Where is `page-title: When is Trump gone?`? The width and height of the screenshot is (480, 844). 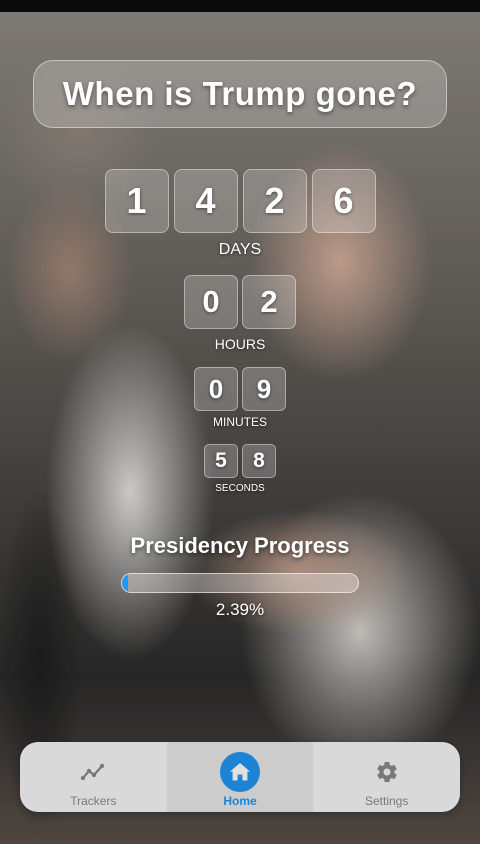 page-title: When is Trump gone? is located at coordinates (240, 93).